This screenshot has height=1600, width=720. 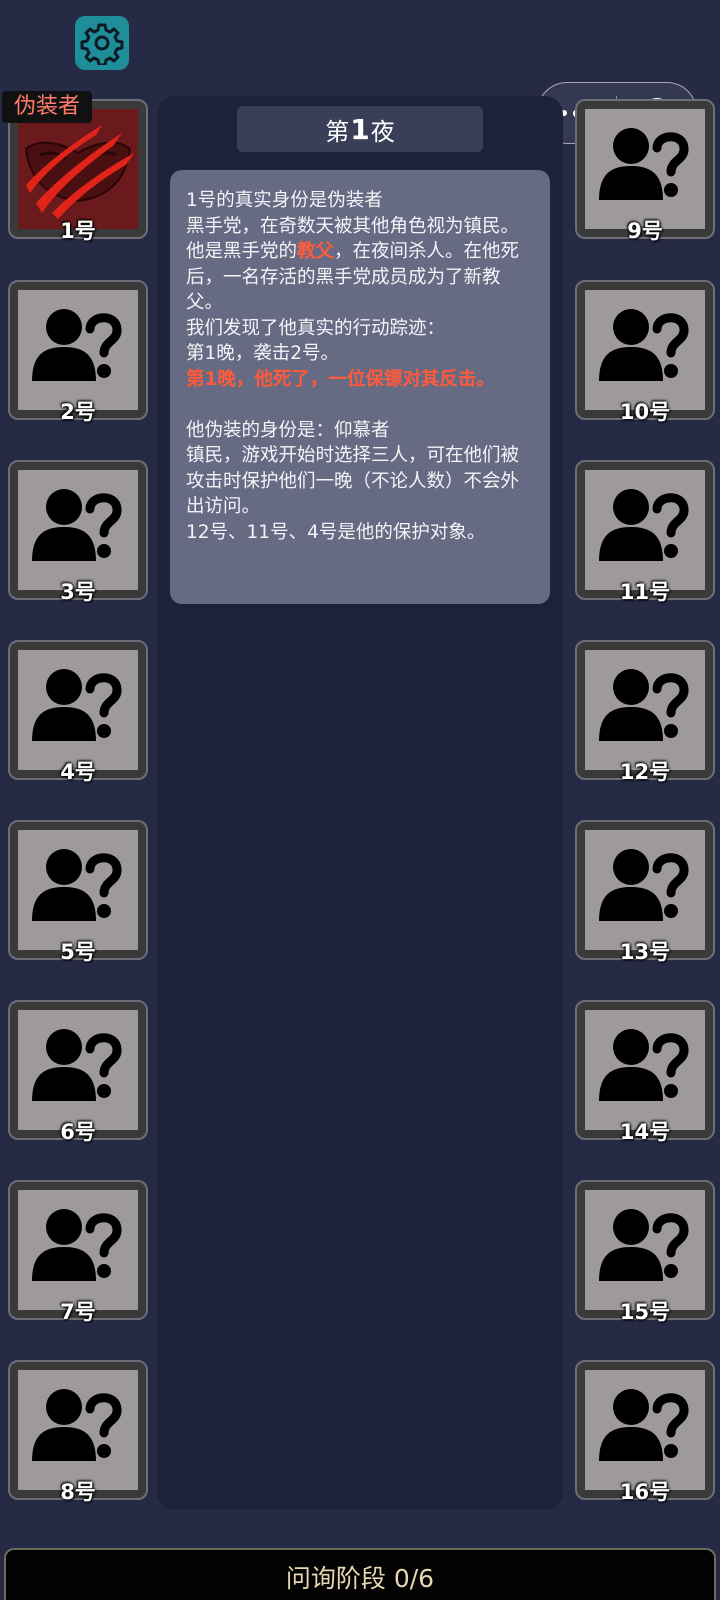 What do you see at coordinates (284, 200) in the screenshot?
I see `info-line: 1号的真实身份是伪装者` at bounding box center [284, 200].